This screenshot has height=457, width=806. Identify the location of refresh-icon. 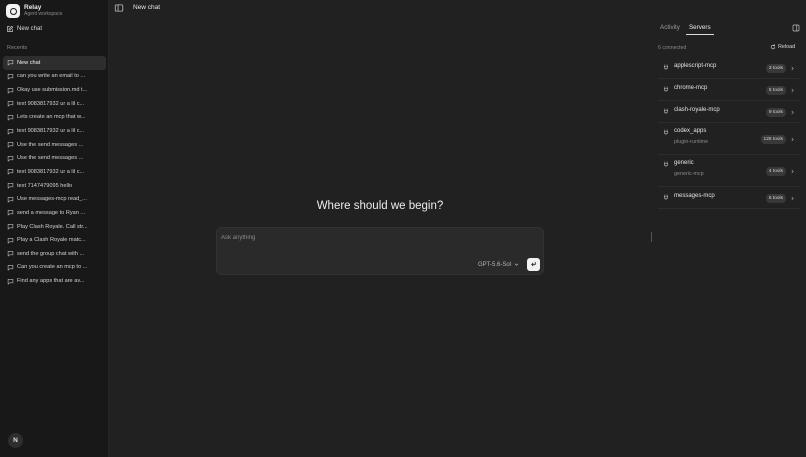
(773, 47).